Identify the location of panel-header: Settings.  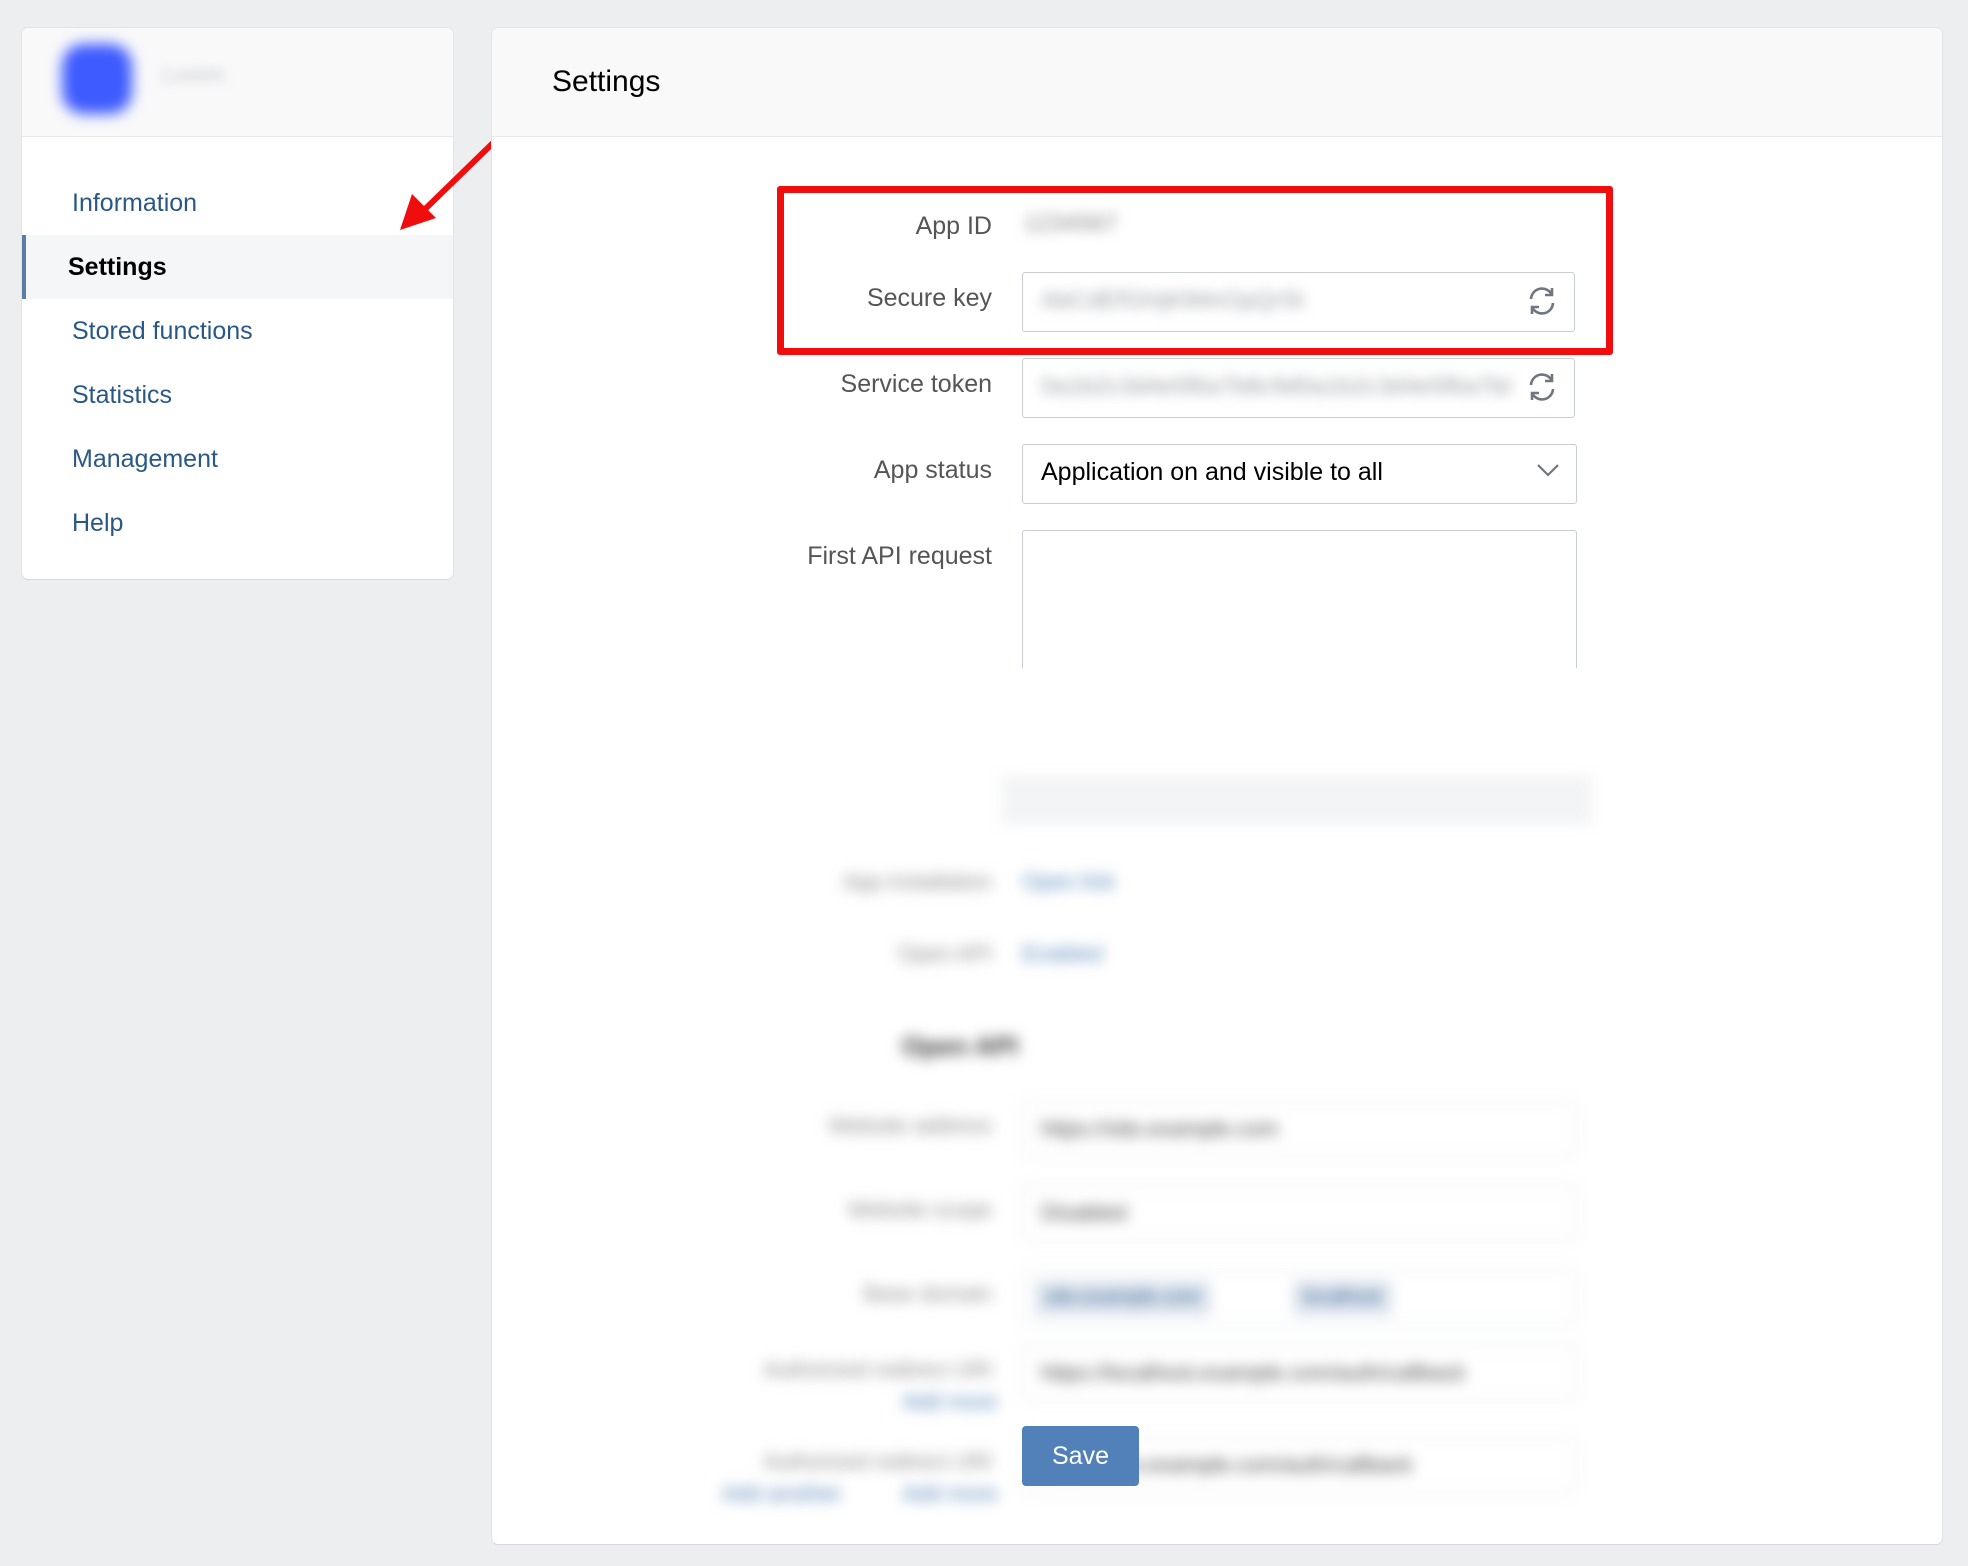
(1217, 82).